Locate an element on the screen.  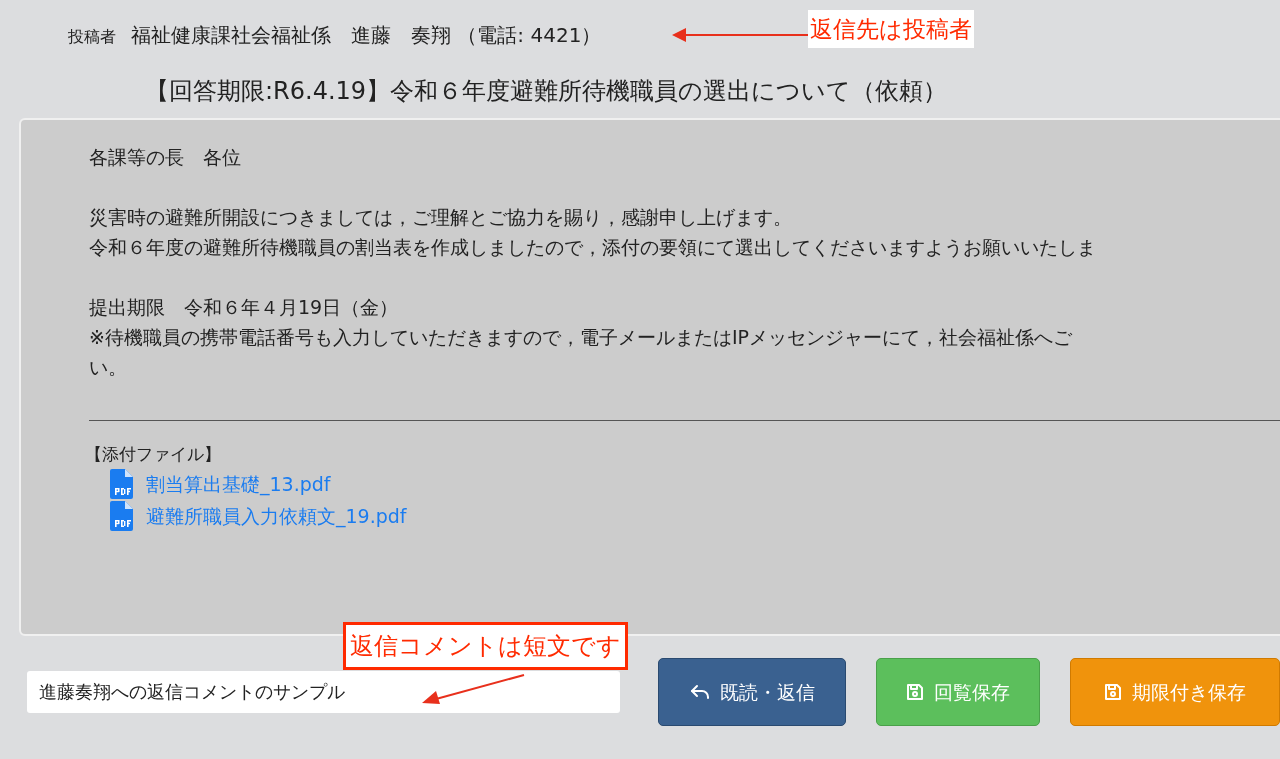
attachment-heading: 【添付ファイル】 is located at coordinates (153, 454).